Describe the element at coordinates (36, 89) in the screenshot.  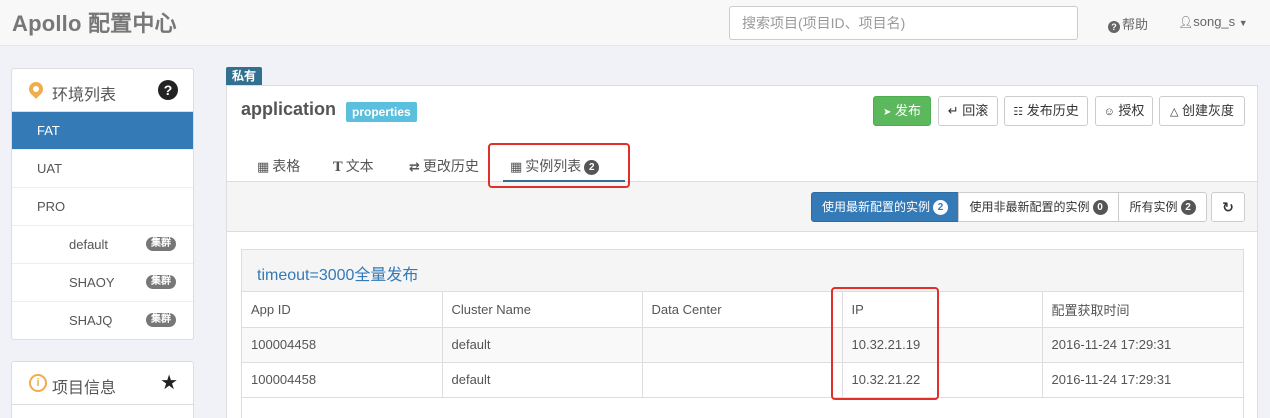
I see `map-marker-icon` at that location.